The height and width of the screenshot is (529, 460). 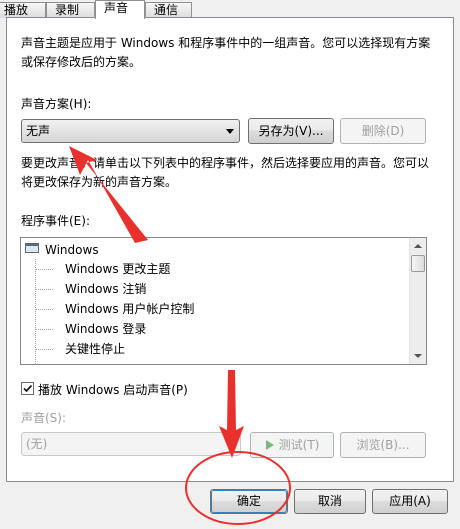 I want to click on windows-icon, so click(x=32, y=248).